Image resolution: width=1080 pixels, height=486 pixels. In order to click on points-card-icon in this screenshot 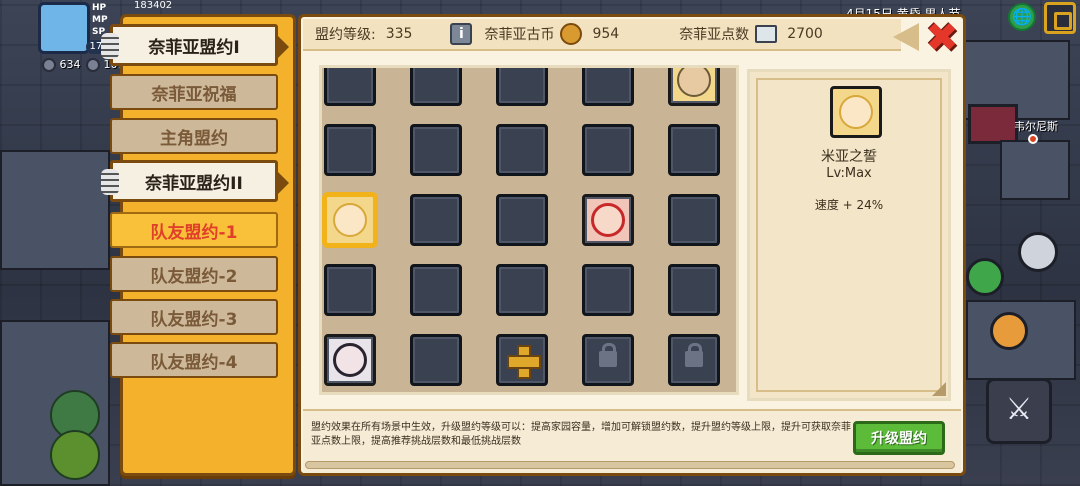, I will do `click(766, 34)`.